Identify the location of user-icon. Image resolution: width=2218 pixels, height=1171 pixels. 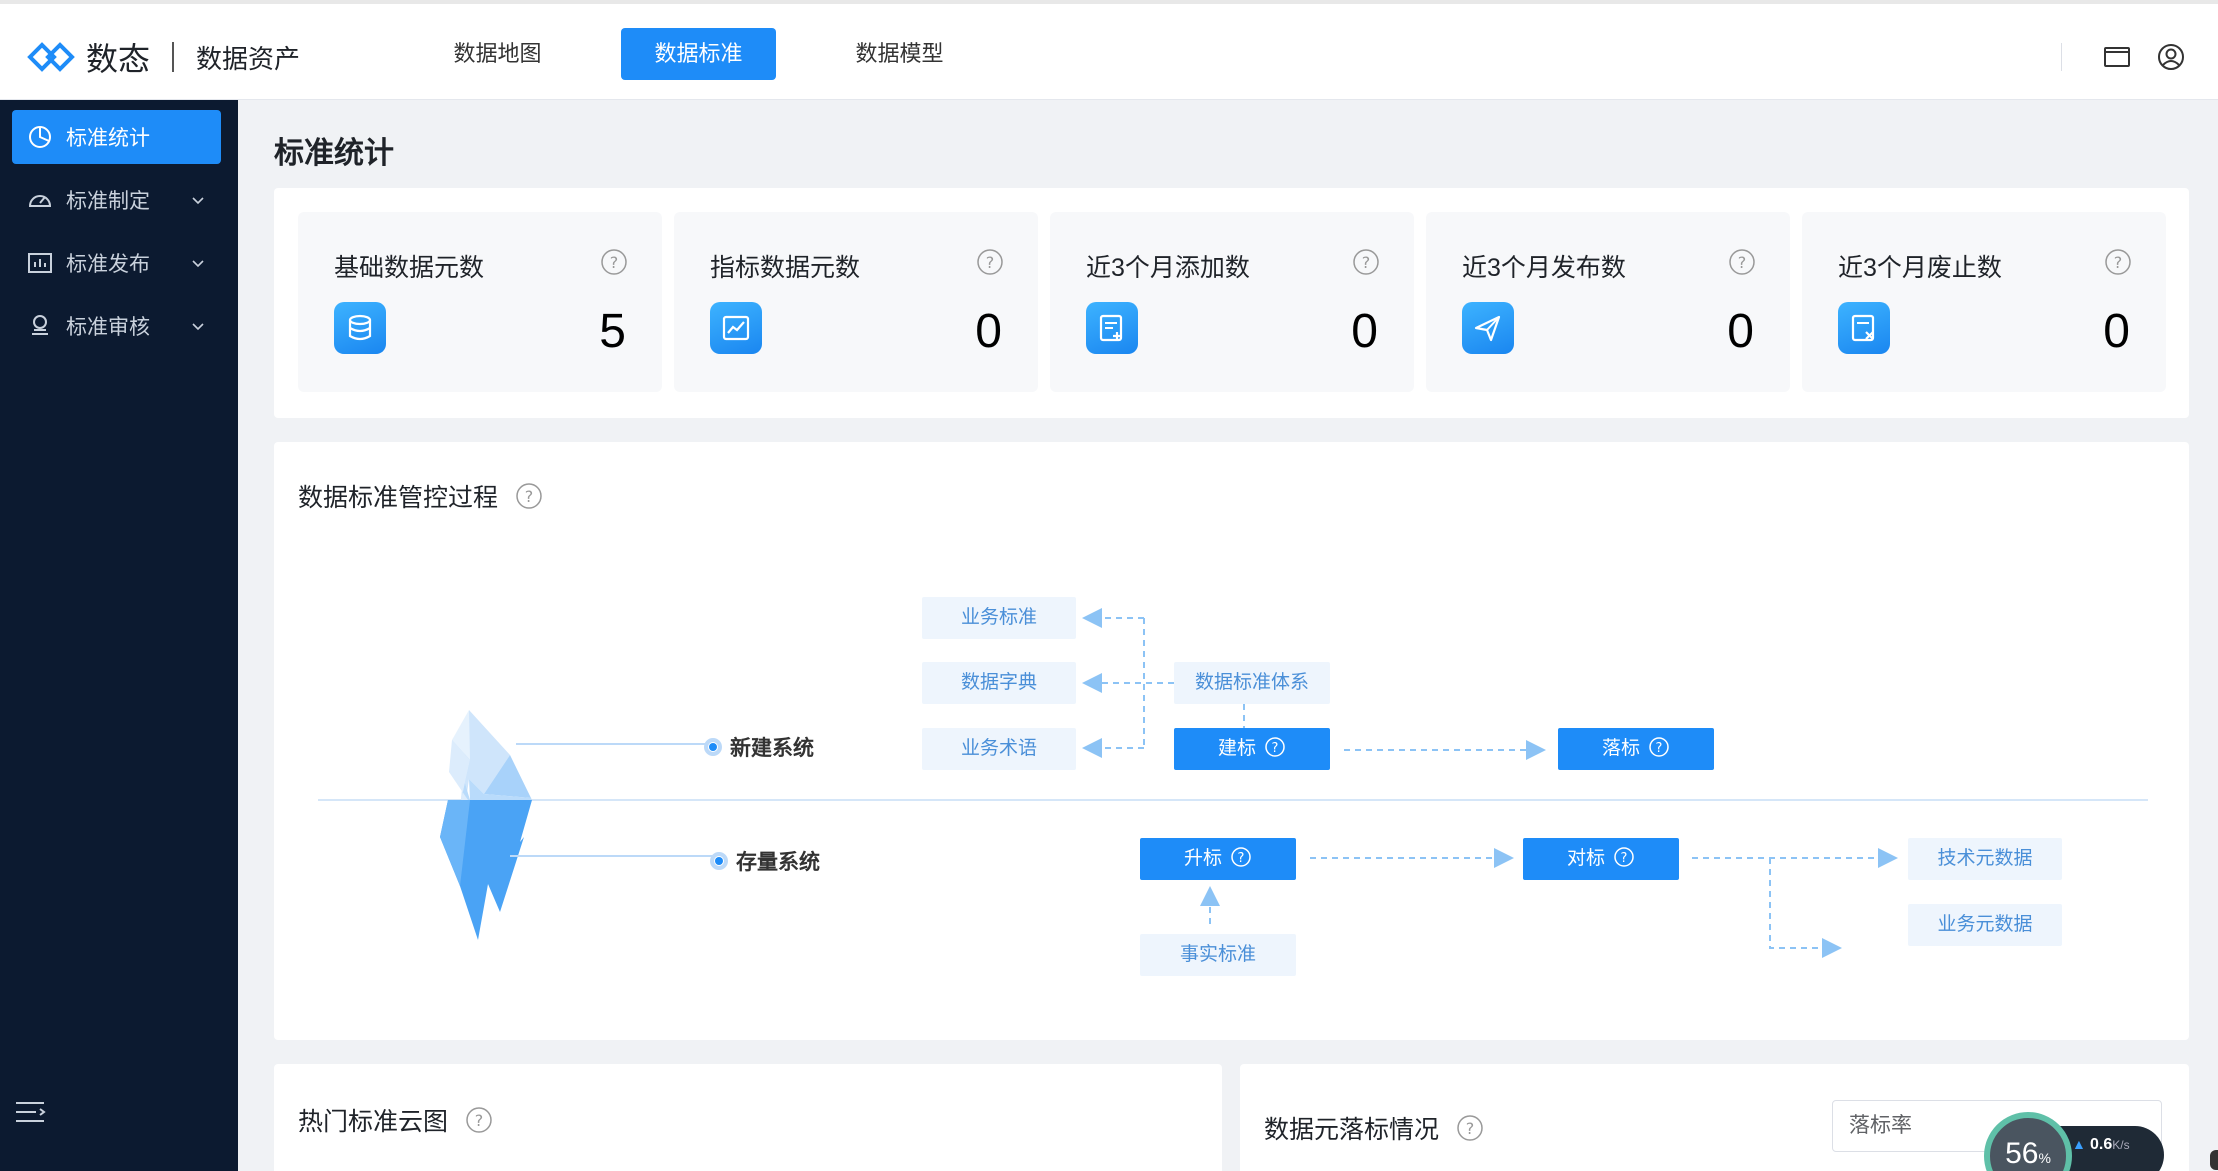
(2171, 57).